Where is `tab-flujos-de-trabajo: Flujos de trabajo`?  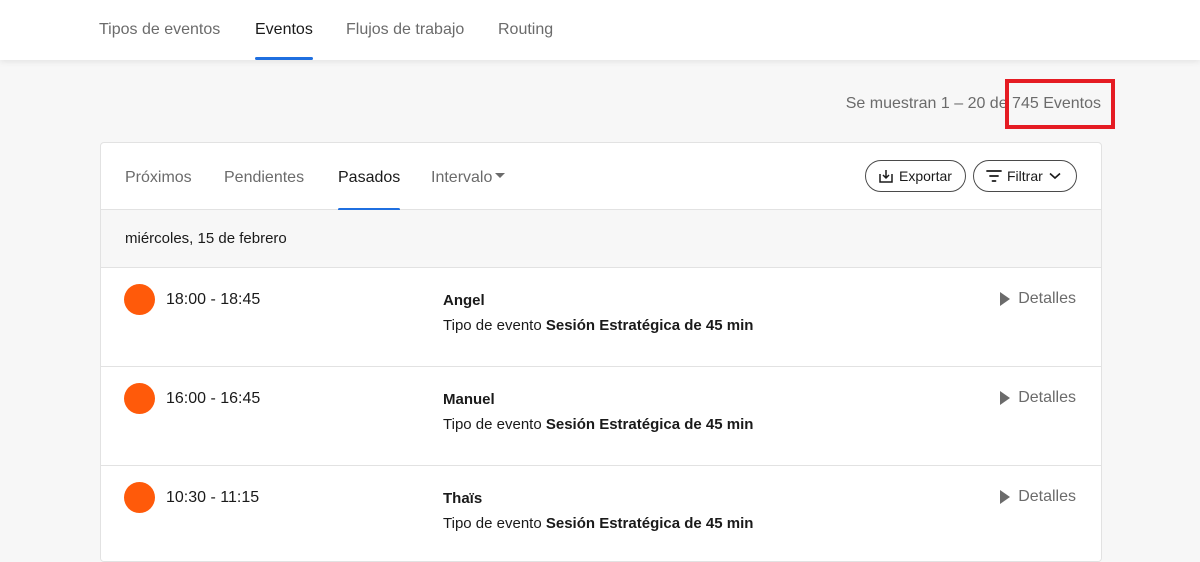
tab-flujos-de-trabajo: Flujos de trabajo is located at coordinates (405, 30).